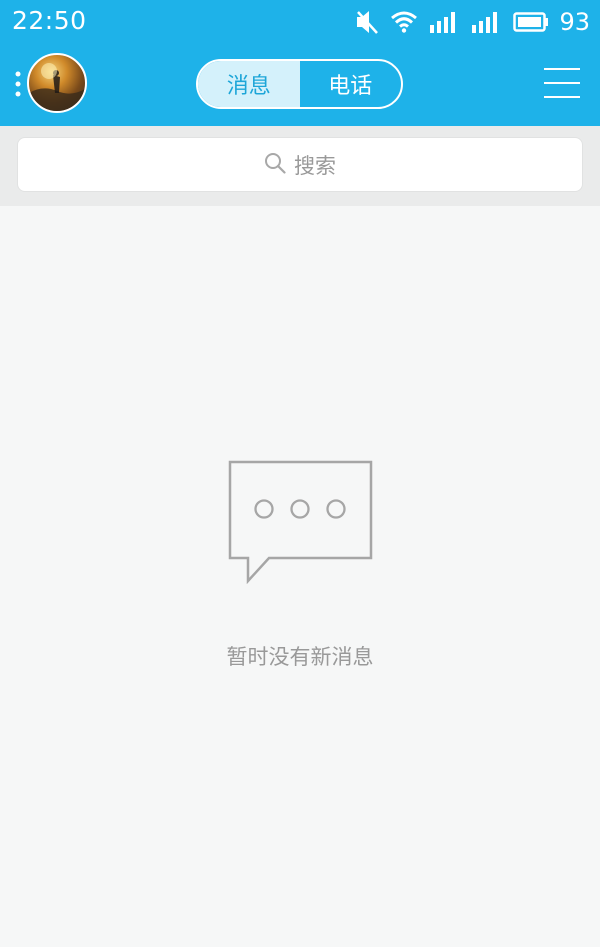  Describe the element at coordinates (351, 84) in the screenshot. I see `tab-calls: 电话` at that location.